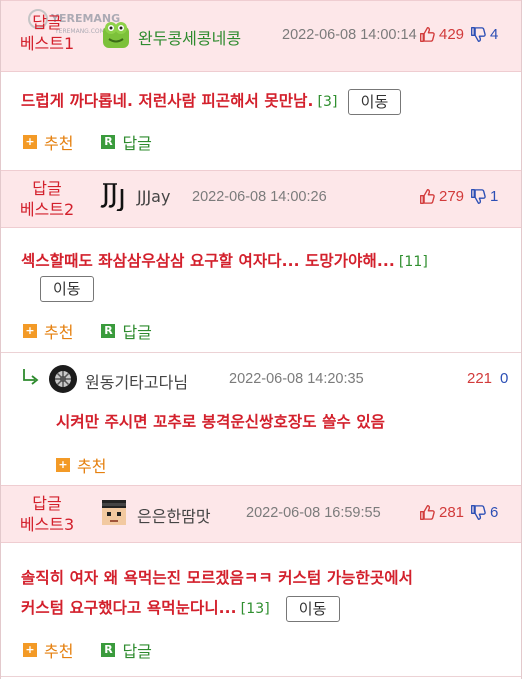 The image size is (522, 679). Describe the element at coordinates (452, 34) in the screenshot. I see `upvote-count: 429` at that location.